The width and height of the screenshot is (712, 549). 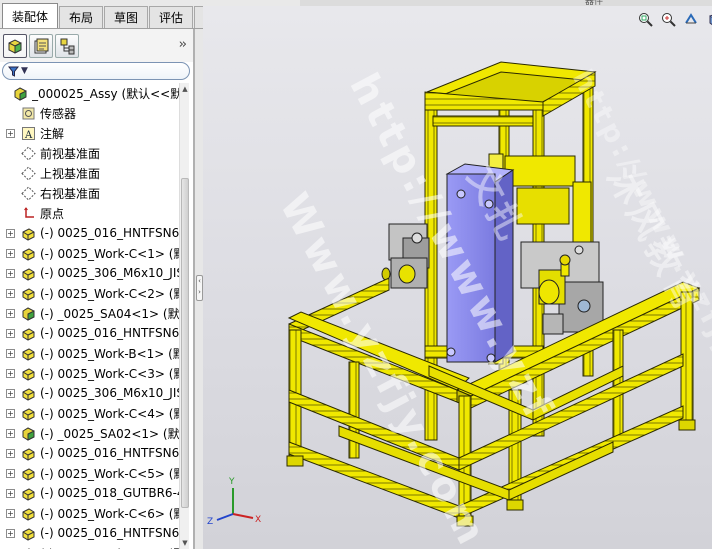 I want to click on tree-item: +(-) 0025_Work-A<1> (默, so click(x=90, y=546).